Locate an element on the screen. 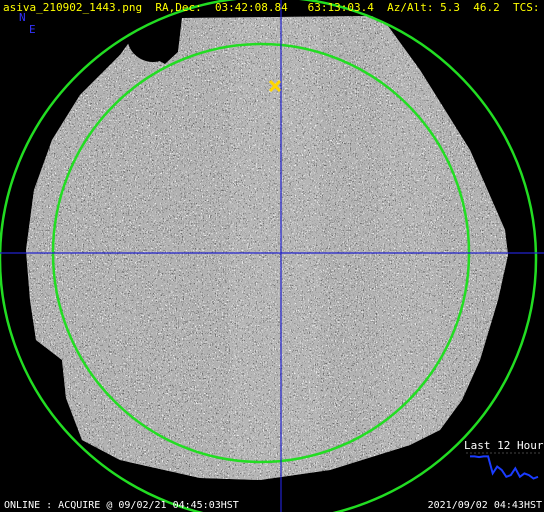 Image resolution: width=544 pixels, height=512 pixels. azalt-label: Az/Alt: is located at coordinates (410, 7).